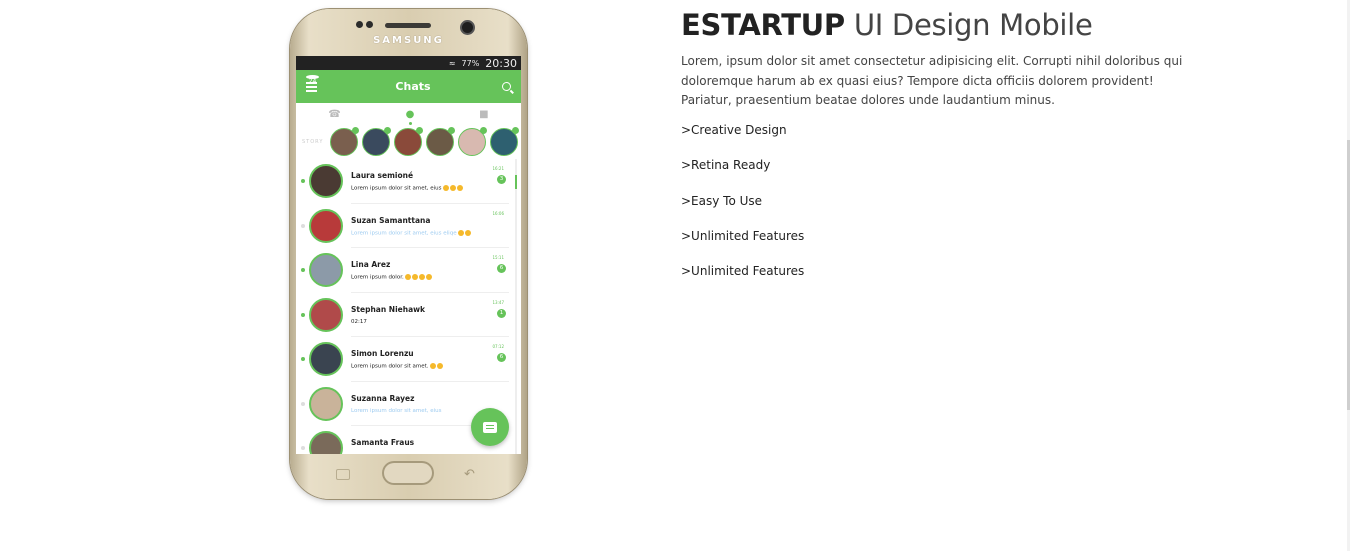 The height and width of the screenshot is (551, 1350). Describe the element at coordinates (390, 366) in the screenshot. I see `chat-message: Lorem ipsum dolor sit amet.` at that location.